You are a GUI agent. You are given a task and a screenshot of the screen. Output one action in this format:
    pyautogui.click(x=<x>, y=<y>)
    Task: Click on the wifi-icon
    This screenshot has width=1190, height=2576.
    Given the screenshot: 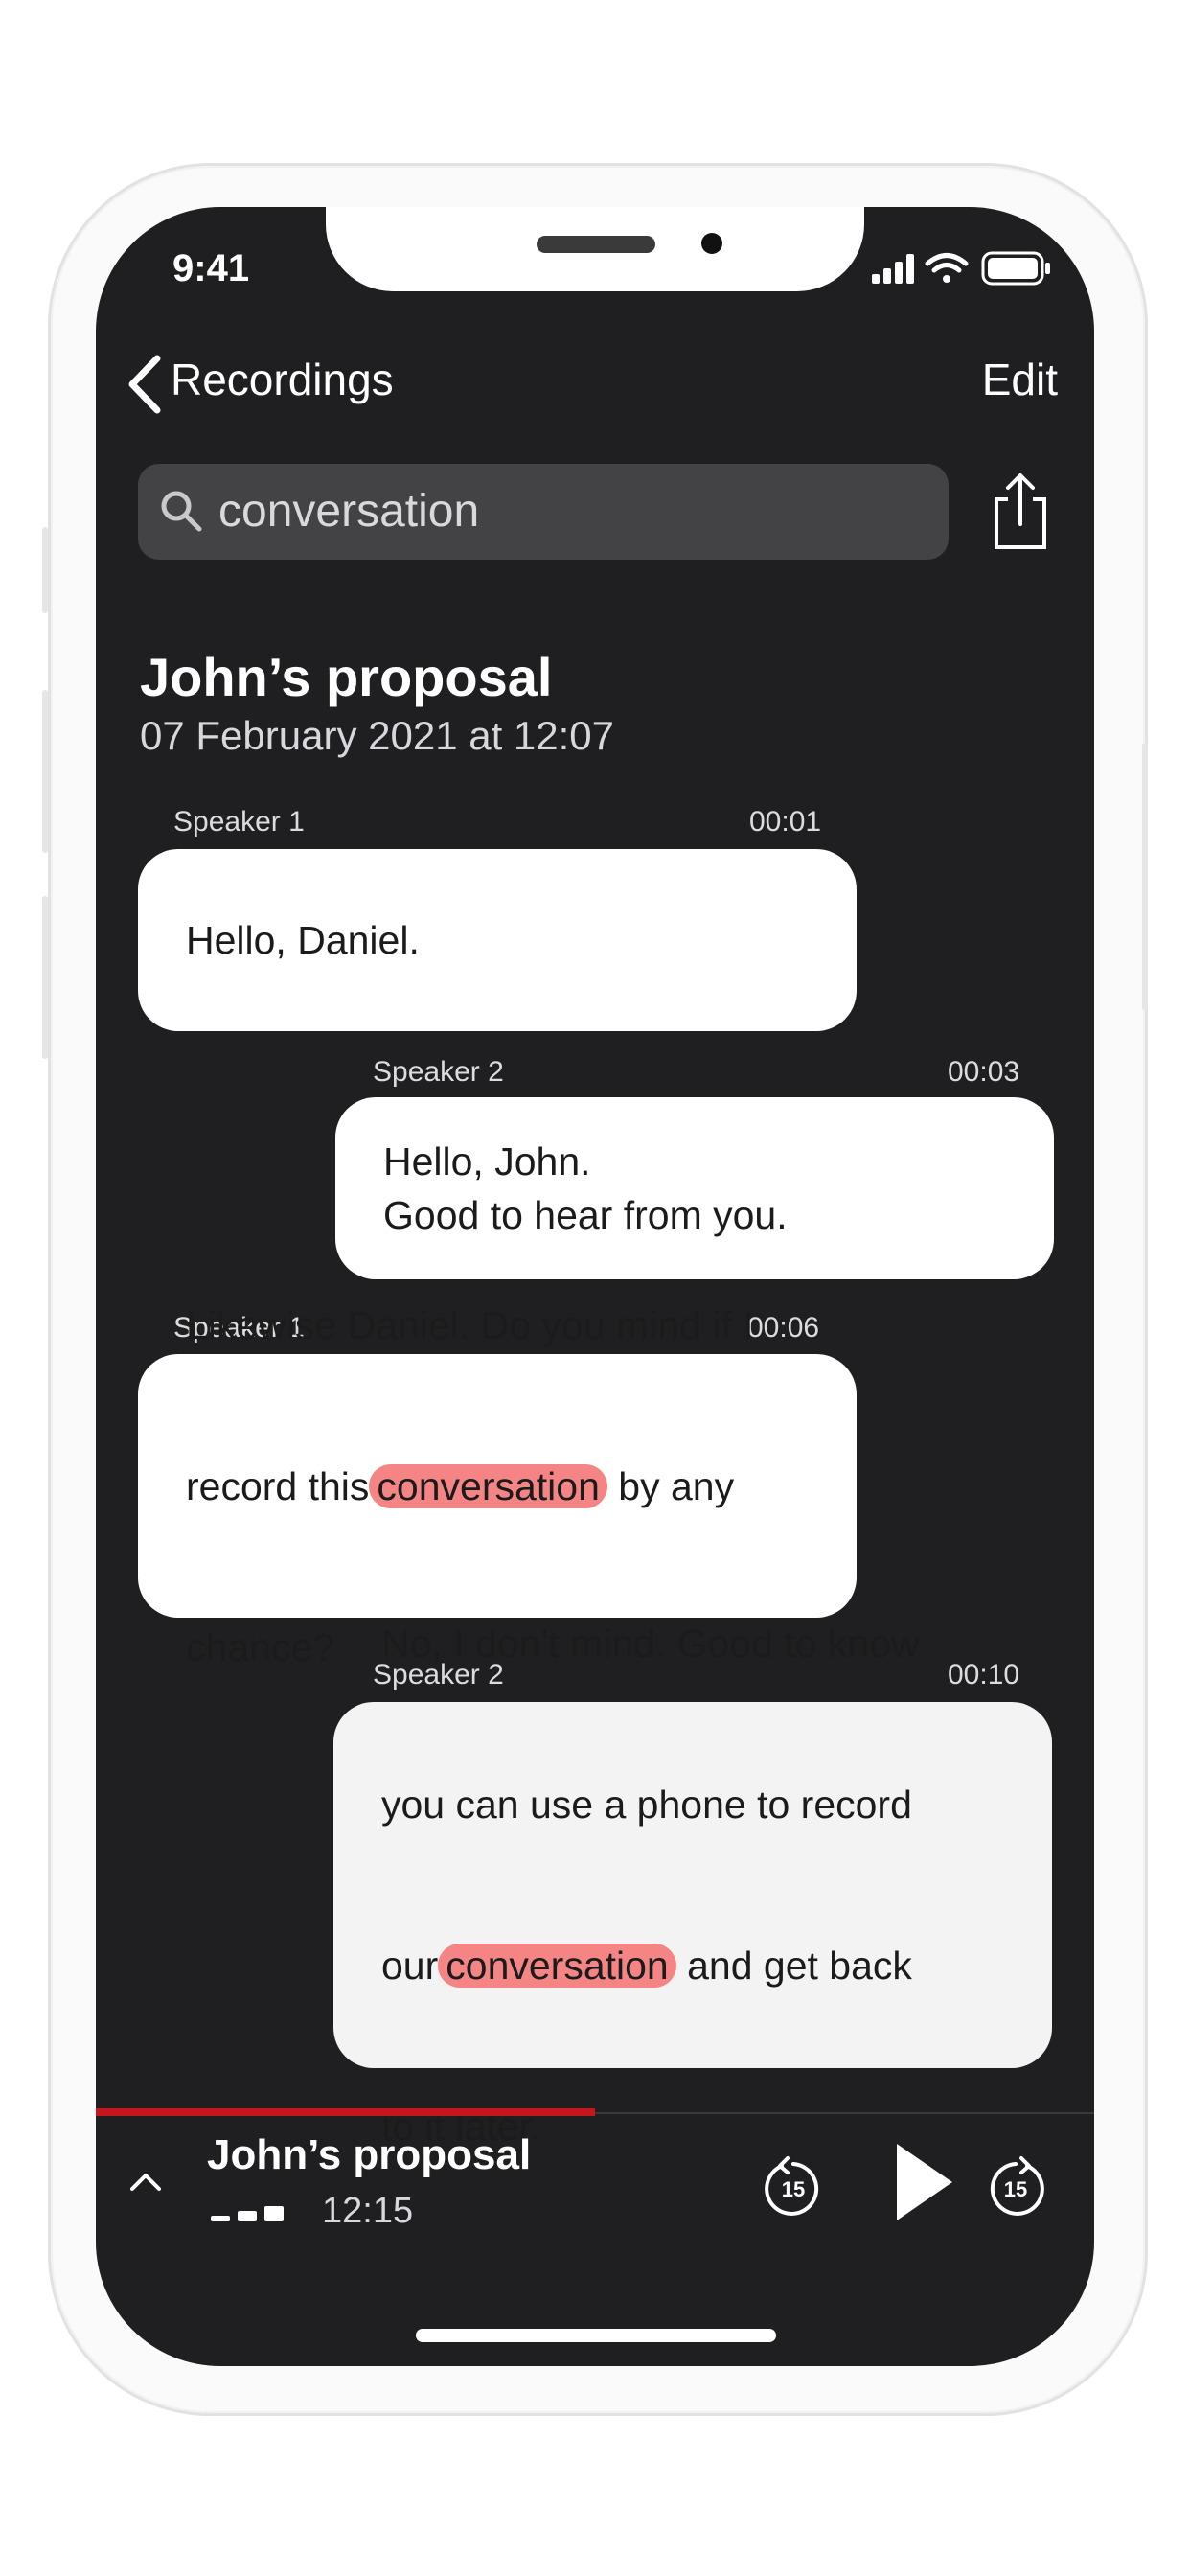 What is the action you would take?
    pyautogui.click(x=947, y=268)
    